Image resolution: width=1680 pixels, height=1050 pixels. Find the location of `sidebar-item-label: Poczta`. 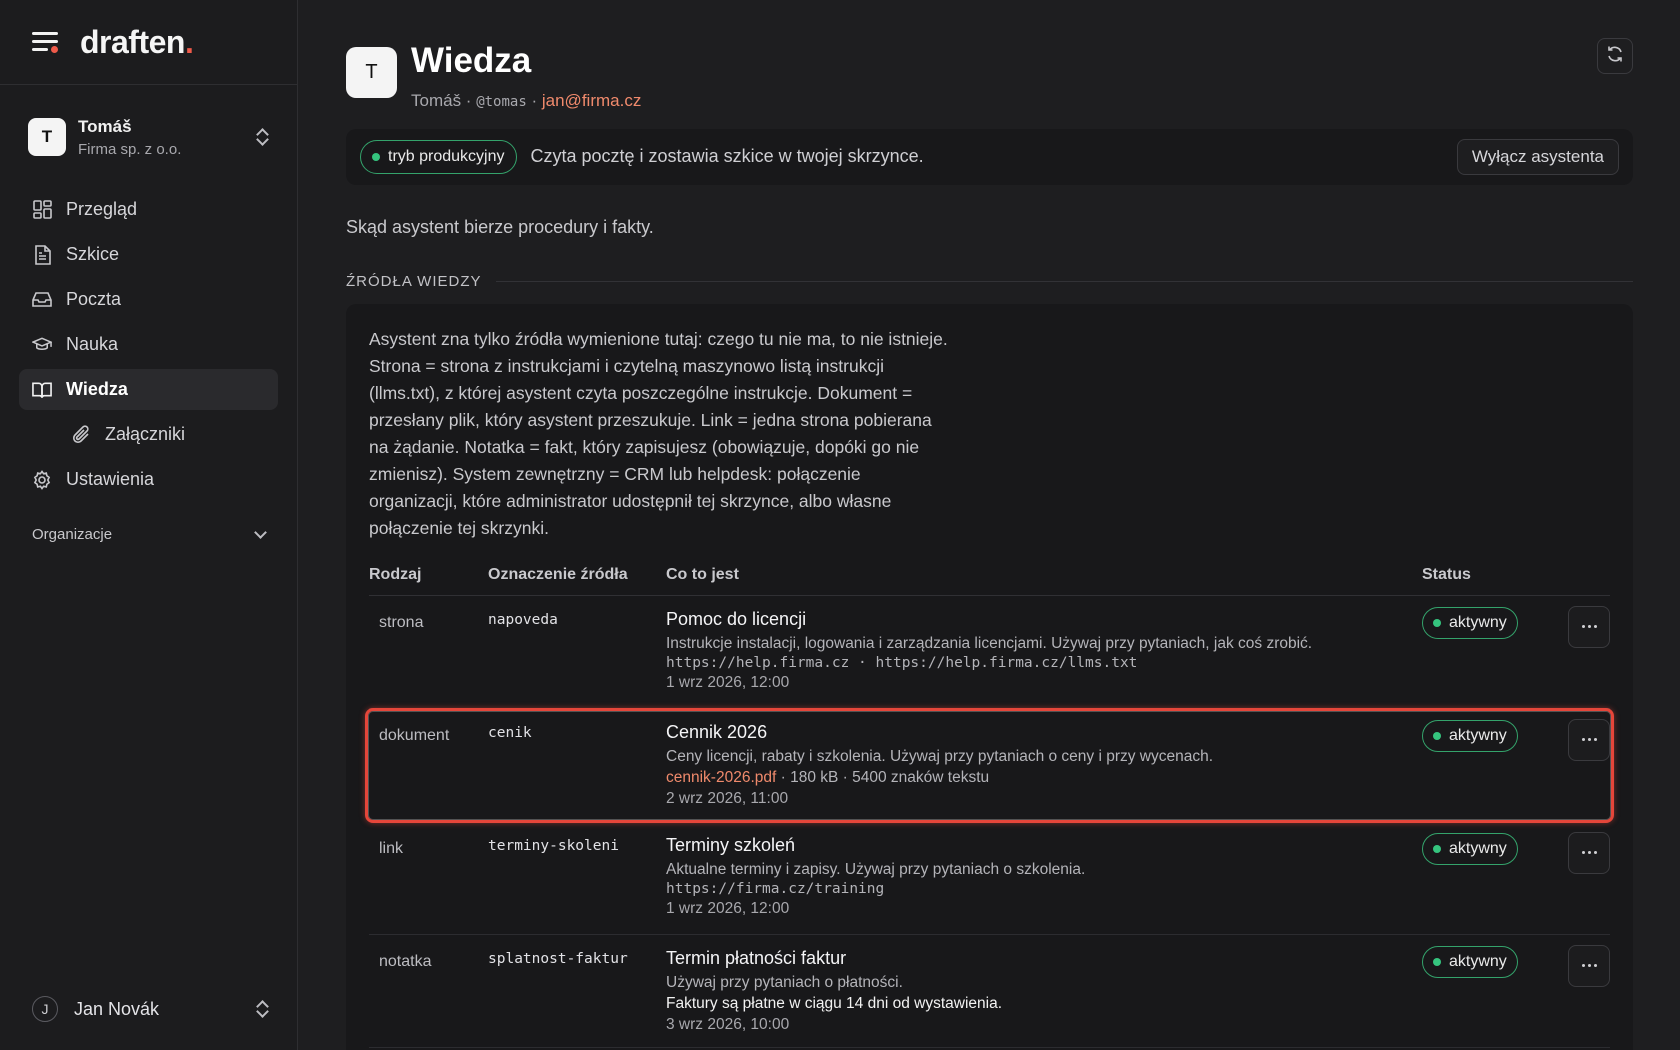

sidebar-item-label: Poczta is located at coordinates (94, 299).